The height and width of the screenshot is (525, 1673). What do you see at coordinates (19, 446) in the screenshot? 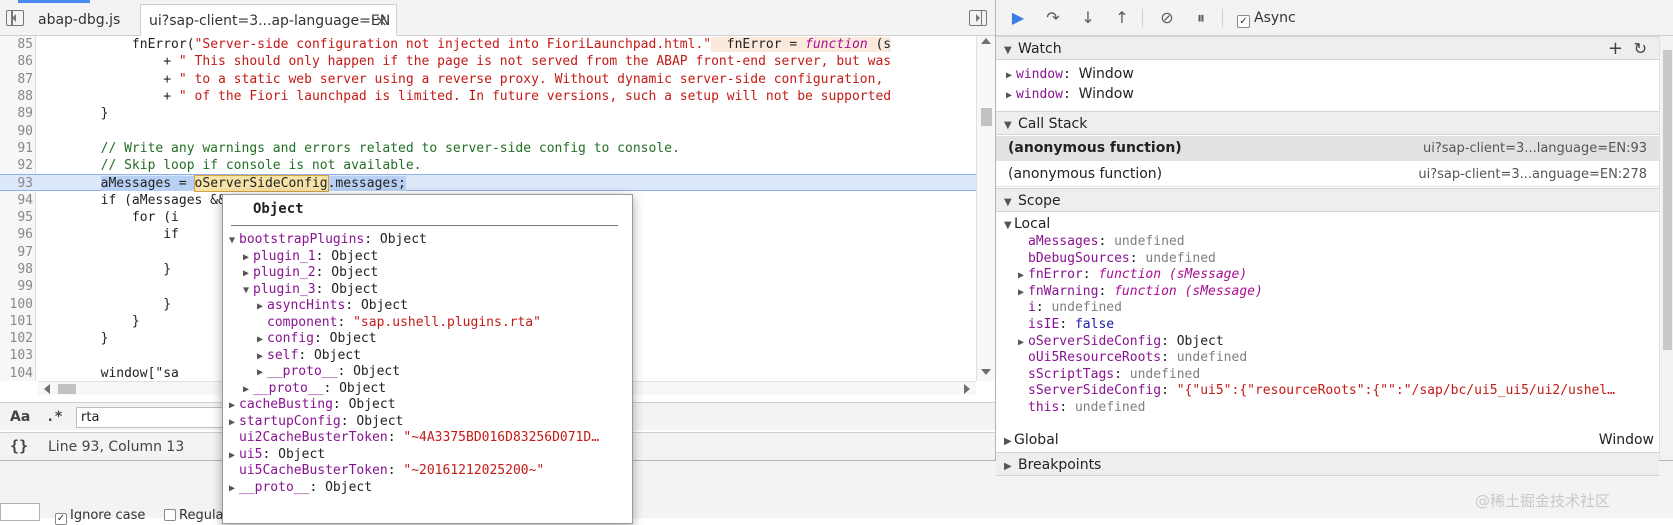
I see `pretty-print-button: {}` at bounding box center [19, 446].